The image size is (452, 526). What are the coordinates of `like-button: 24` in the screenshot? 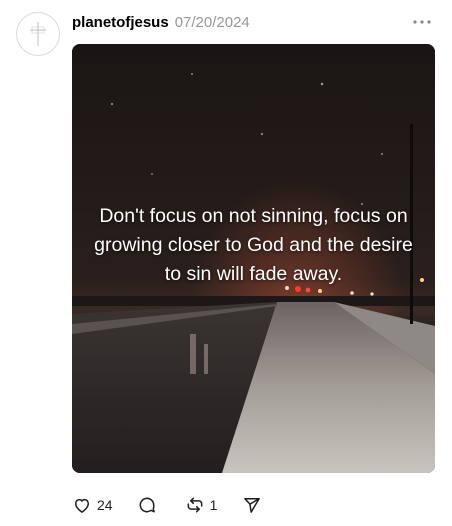 It's located at (92, 505).